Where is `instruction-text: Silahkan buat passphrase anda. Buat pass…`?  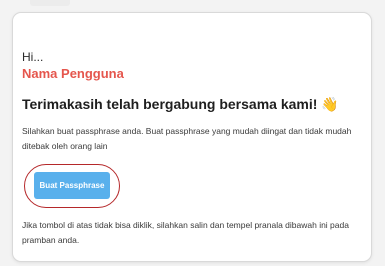 instruction-text: Silahkan buat passphrase anda. Buat pass… is located at coordinates (187, 138).